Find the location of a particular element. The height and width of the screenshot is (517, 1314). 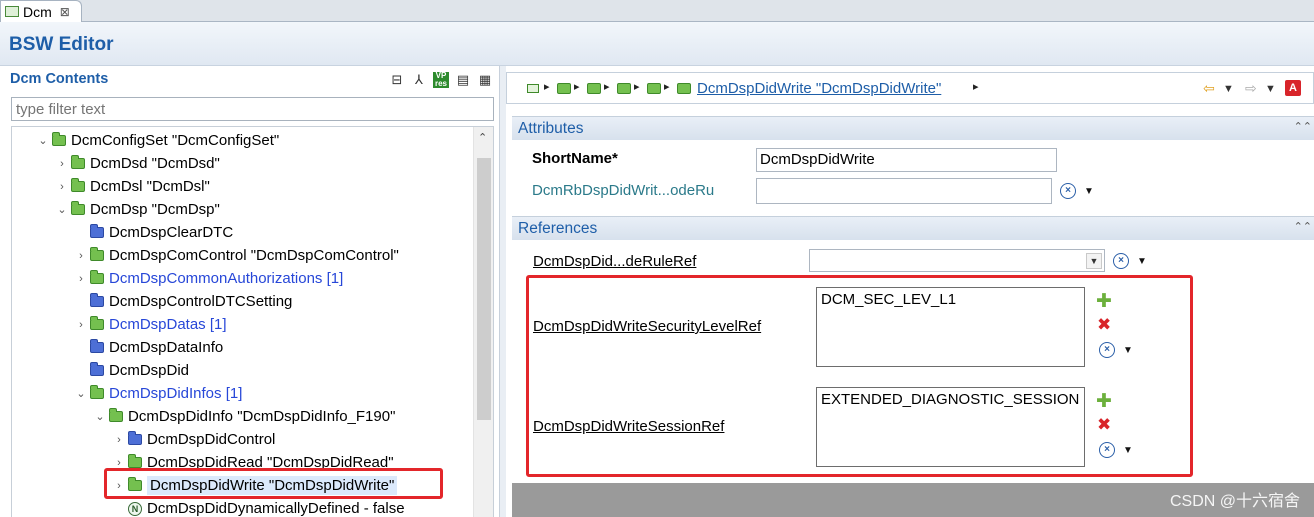

rb-moderule-input is located at coordinates (904, 191).